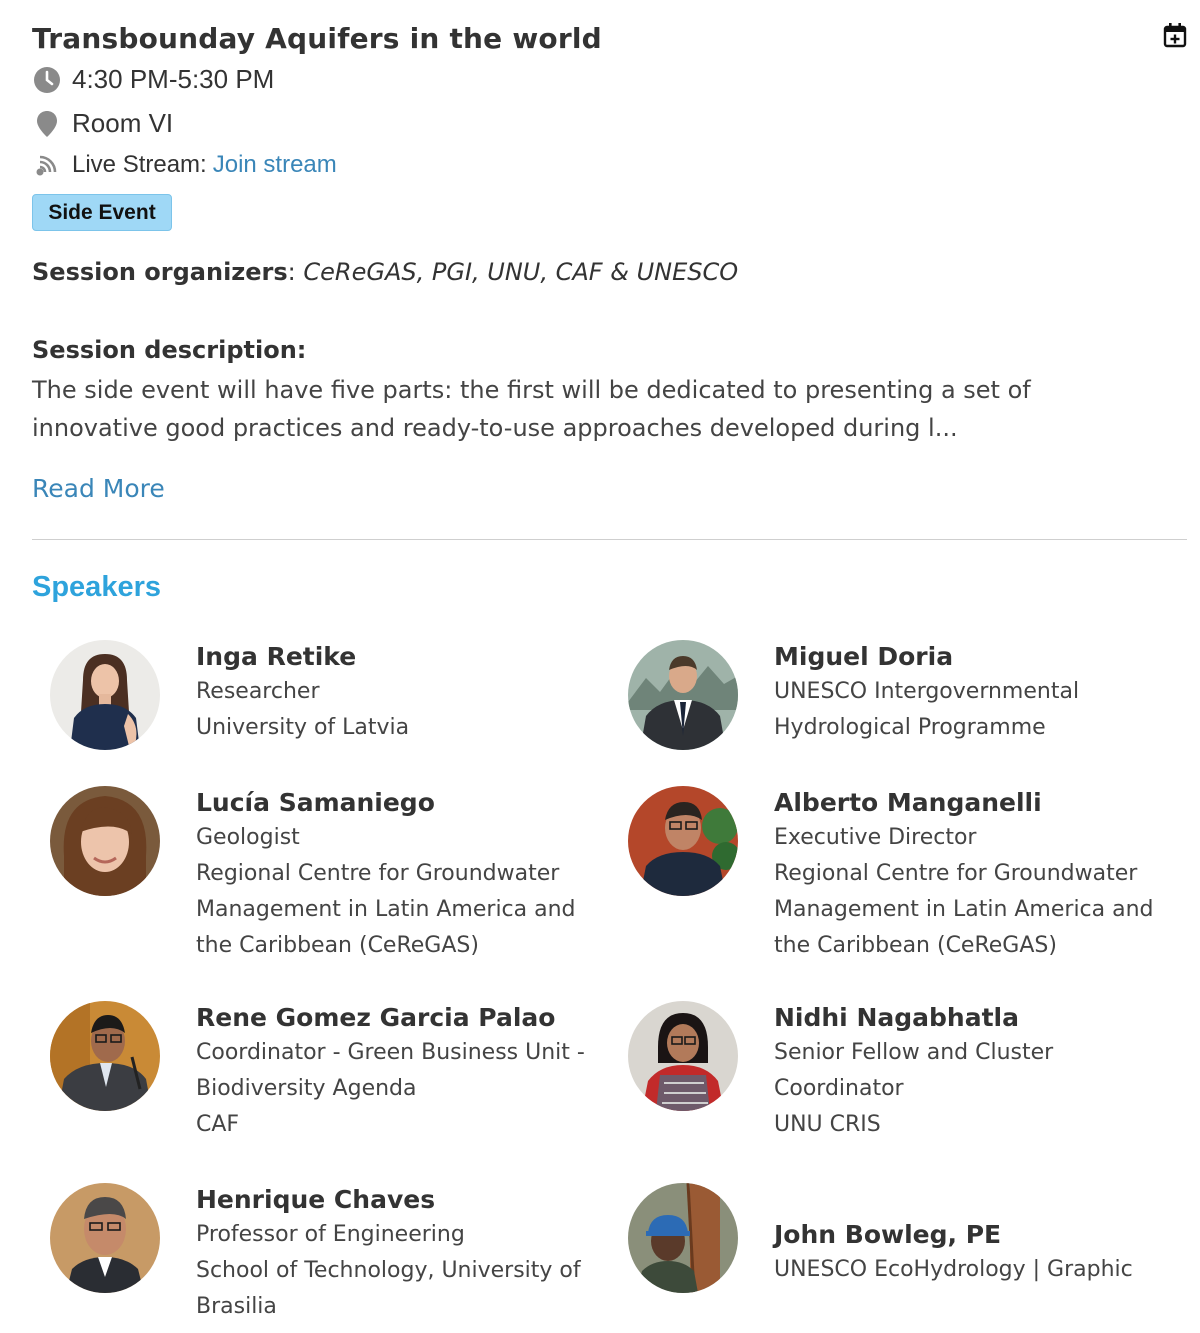 Image resolution: width=1200 pixels, height=1333 pixels. Describe the element at coordinates (306, 1088) in the screenshot. I see `speaker-detail: Biodiversity Agenda` at that location.